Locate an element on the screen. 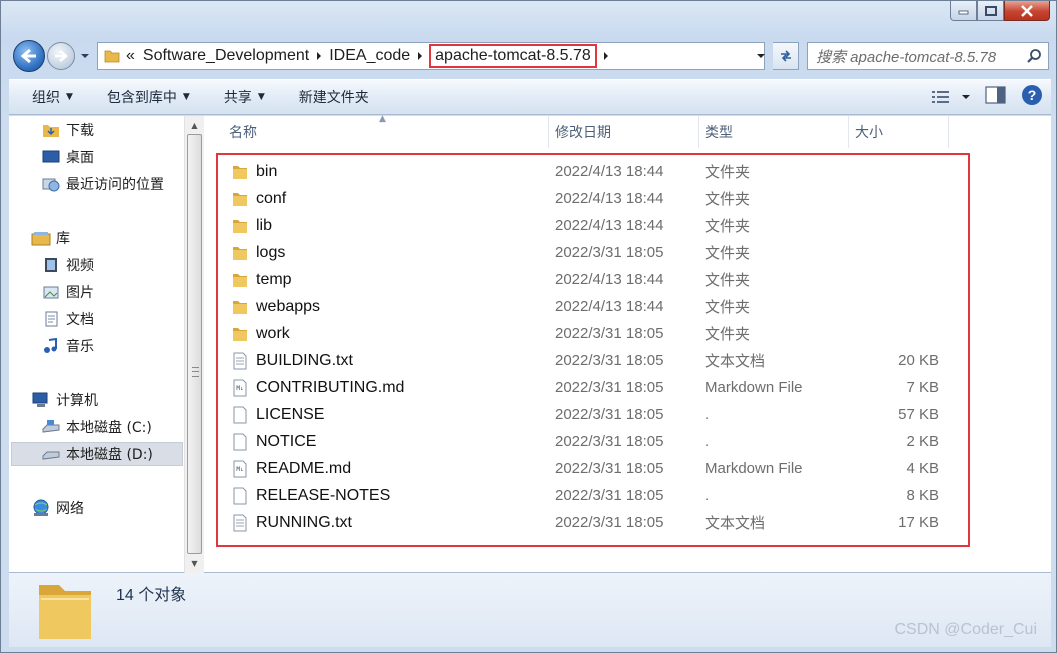 This screenshot has width=1057, height=653. view-controls: ? is located at coordinates (987, 97).